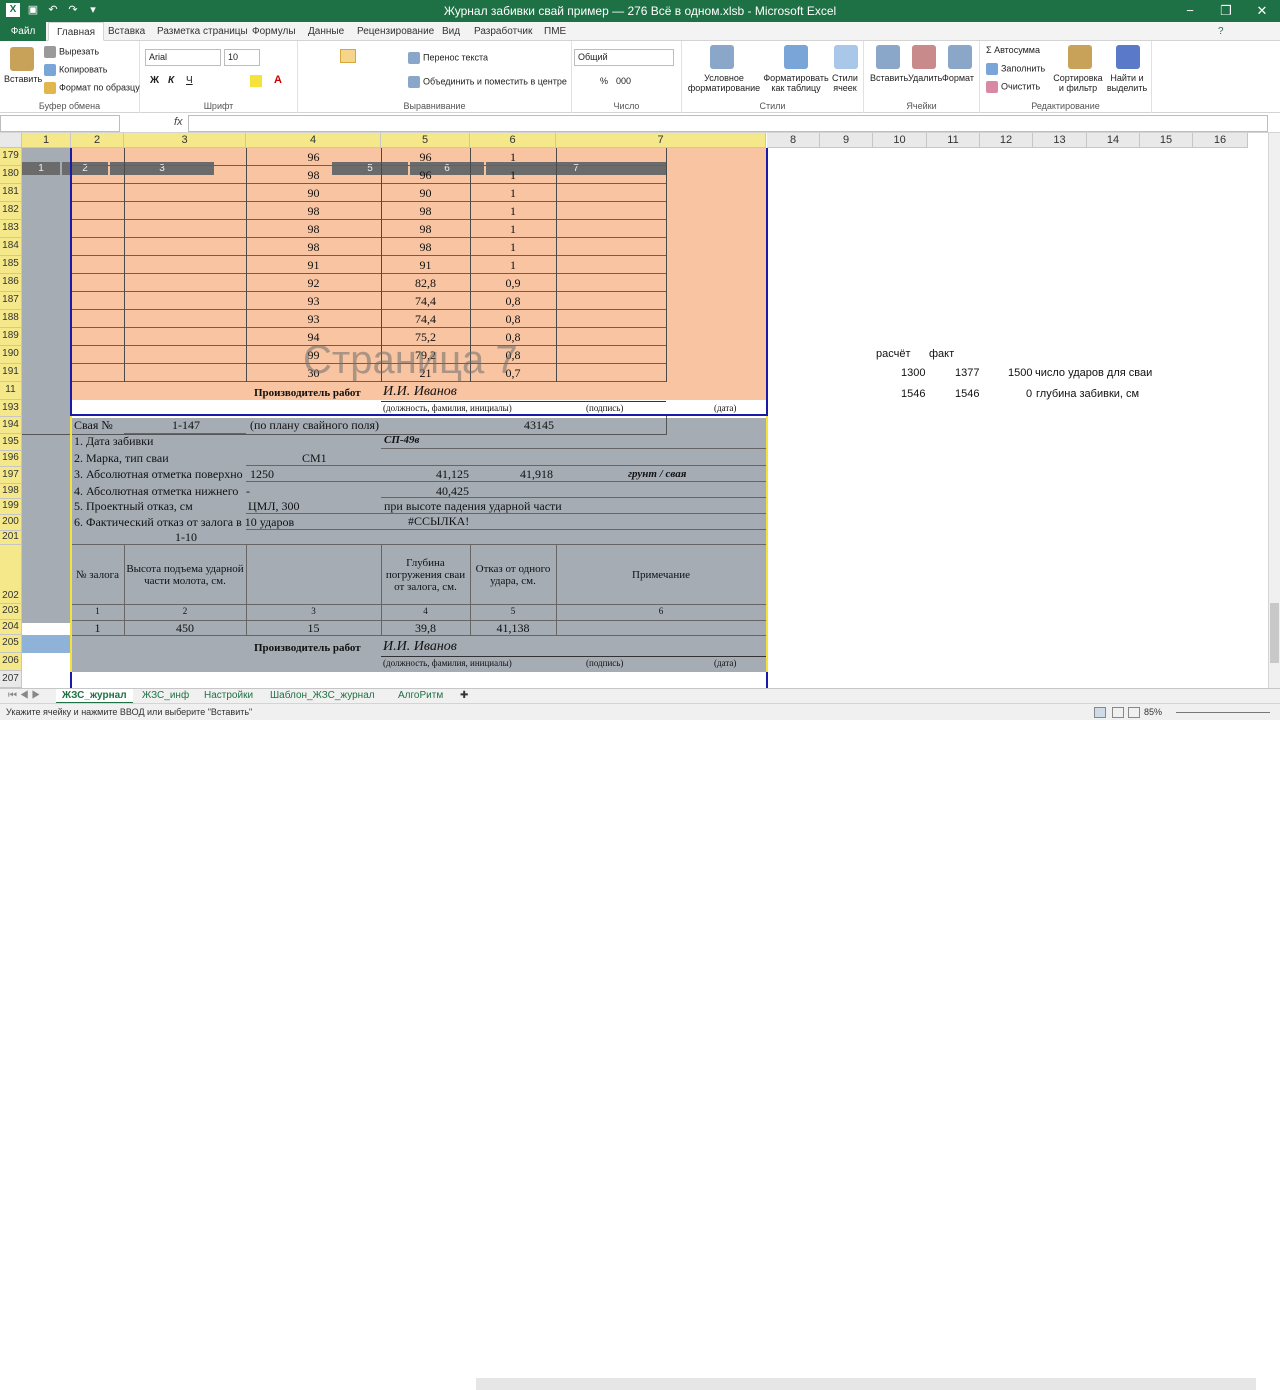  I want to click on merge-center-button: Объединить и поместить в центре, so click(487, 82).